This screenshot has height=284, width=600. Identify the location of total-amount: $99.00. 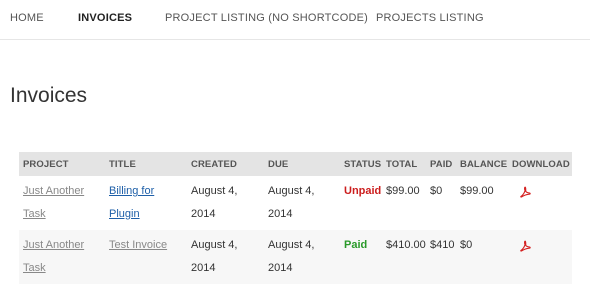
(403, 191).